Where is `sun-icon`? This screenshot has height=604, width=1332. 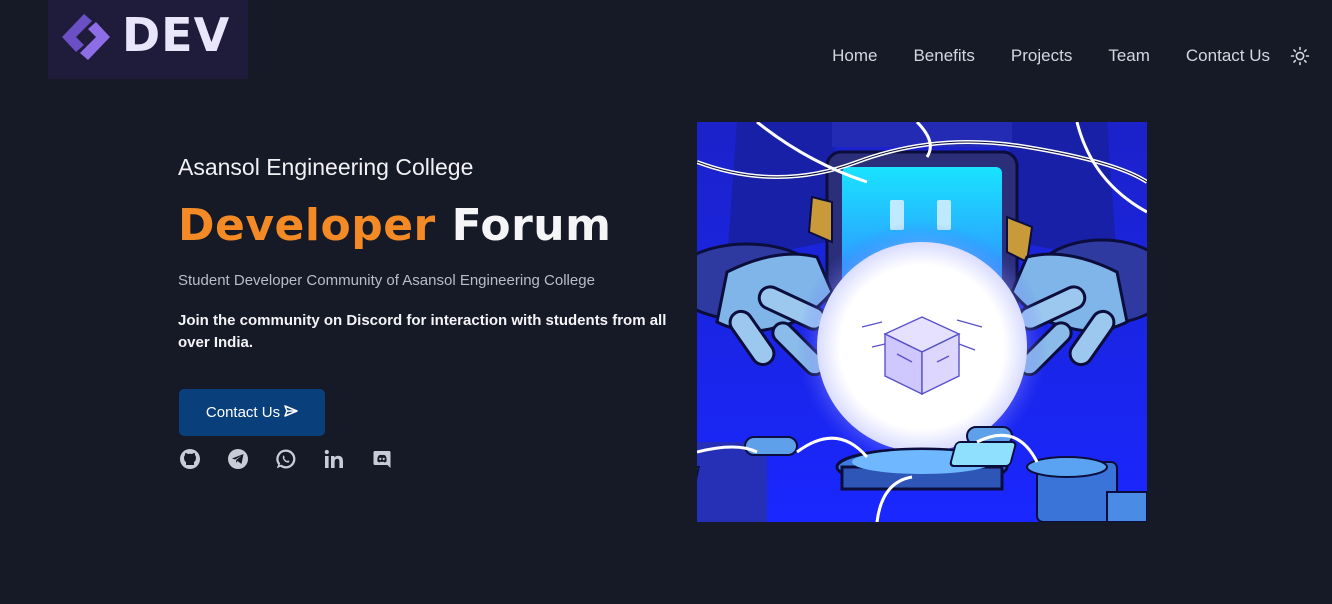
sun-icon is located at coordinates (1300, 56).